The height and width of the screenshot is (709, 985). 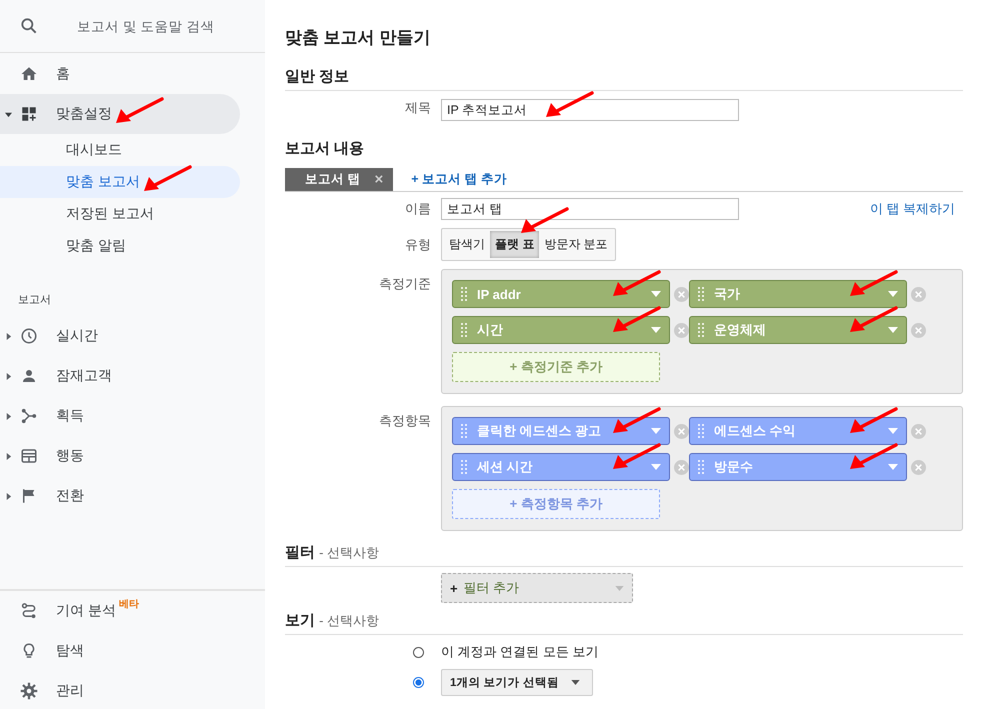 I want to click on route-icon, so click(x=29, y=611).